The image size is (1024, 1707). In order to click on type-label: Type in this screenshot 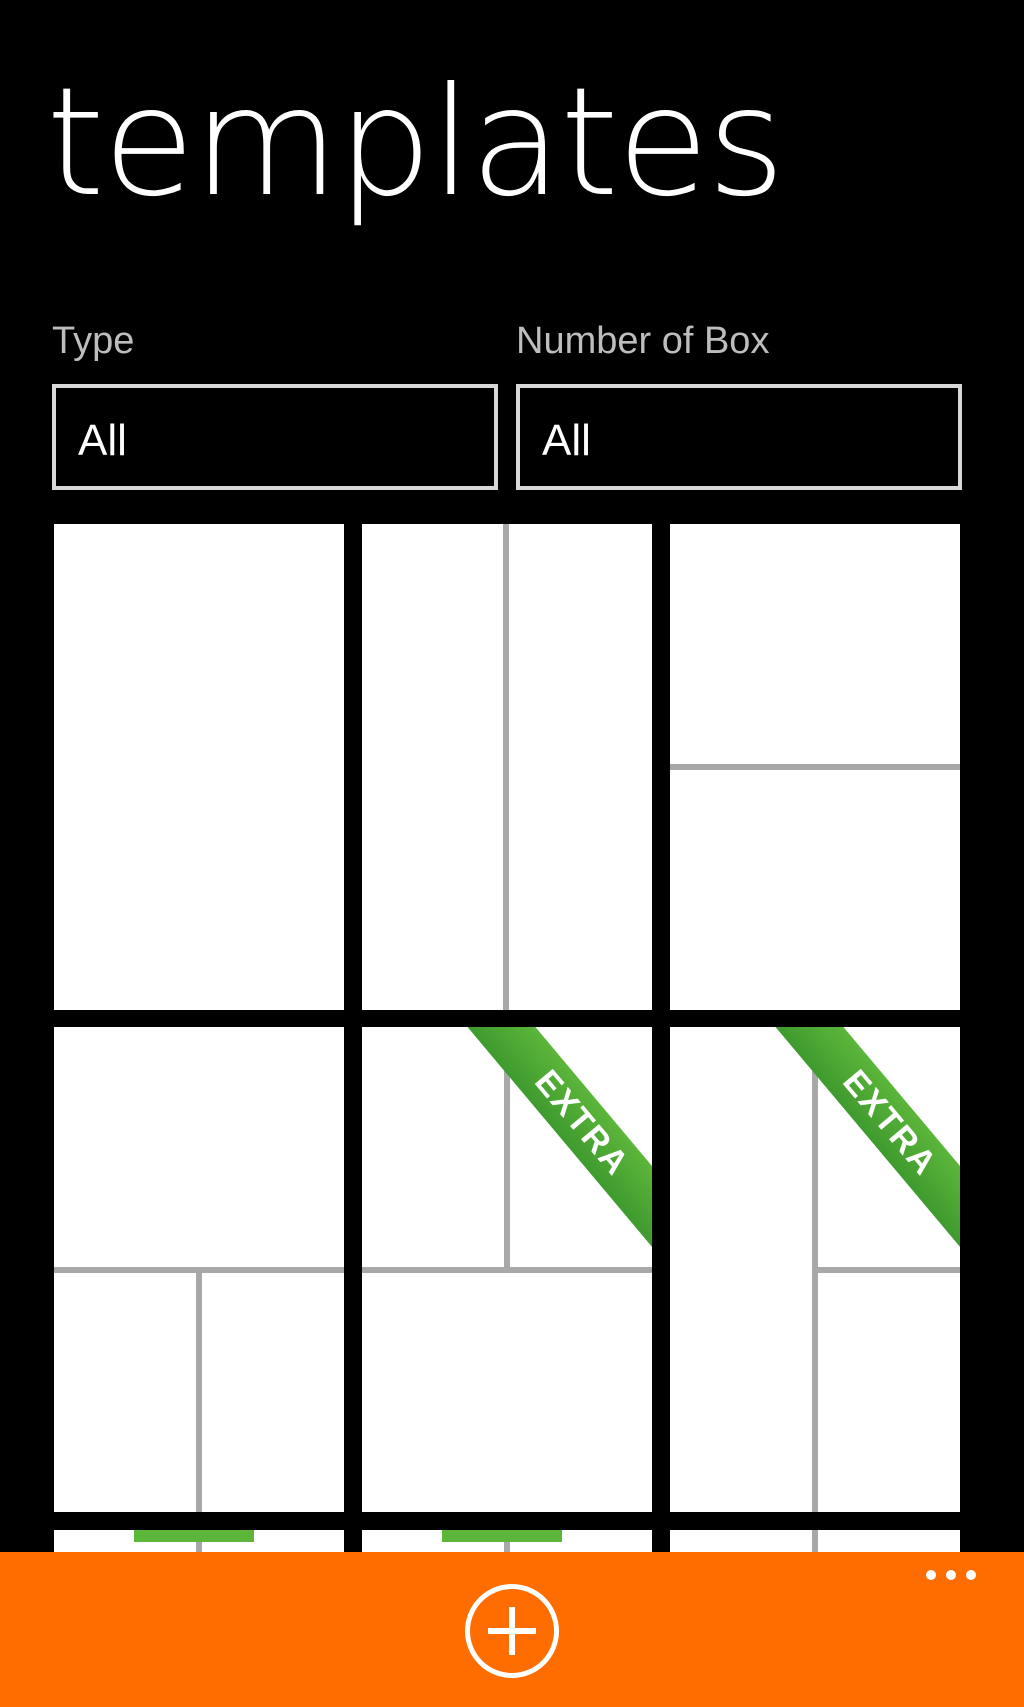, I will do `click(93, 341)`.